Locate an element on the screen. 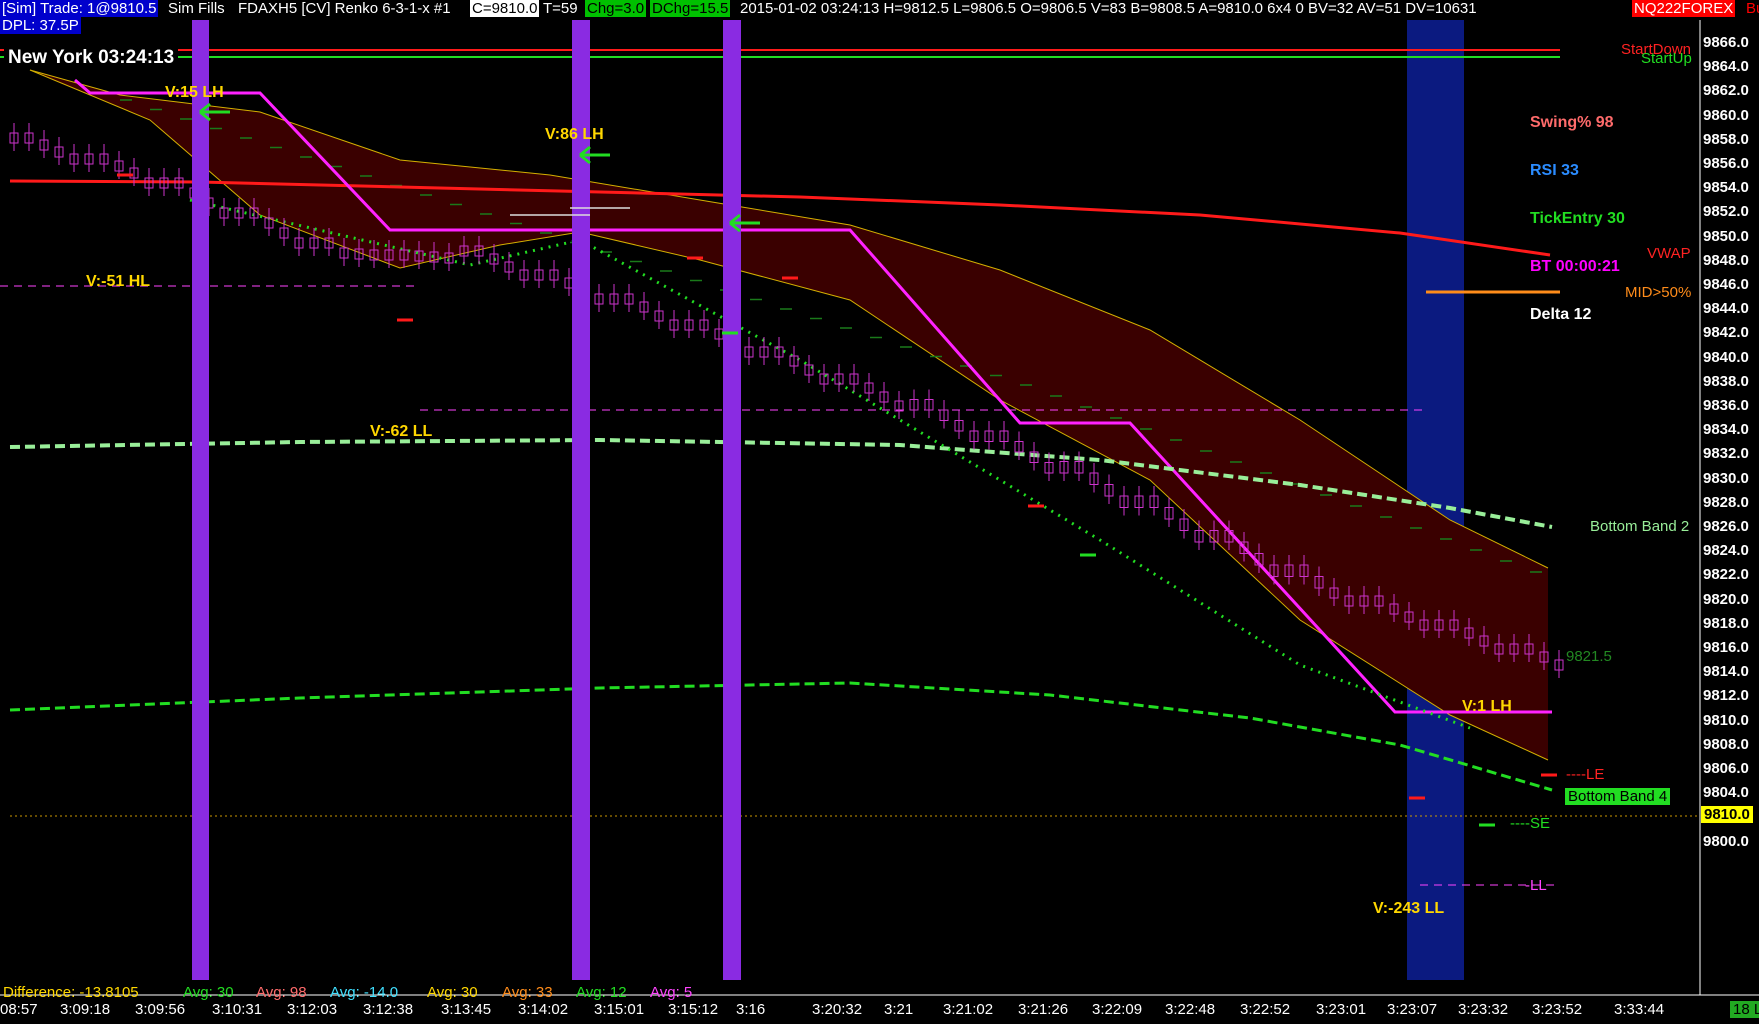 The width and height of the screenshot is (1759, 1024). tag-mid: MID>50% is located at coordinates (1658, 292).